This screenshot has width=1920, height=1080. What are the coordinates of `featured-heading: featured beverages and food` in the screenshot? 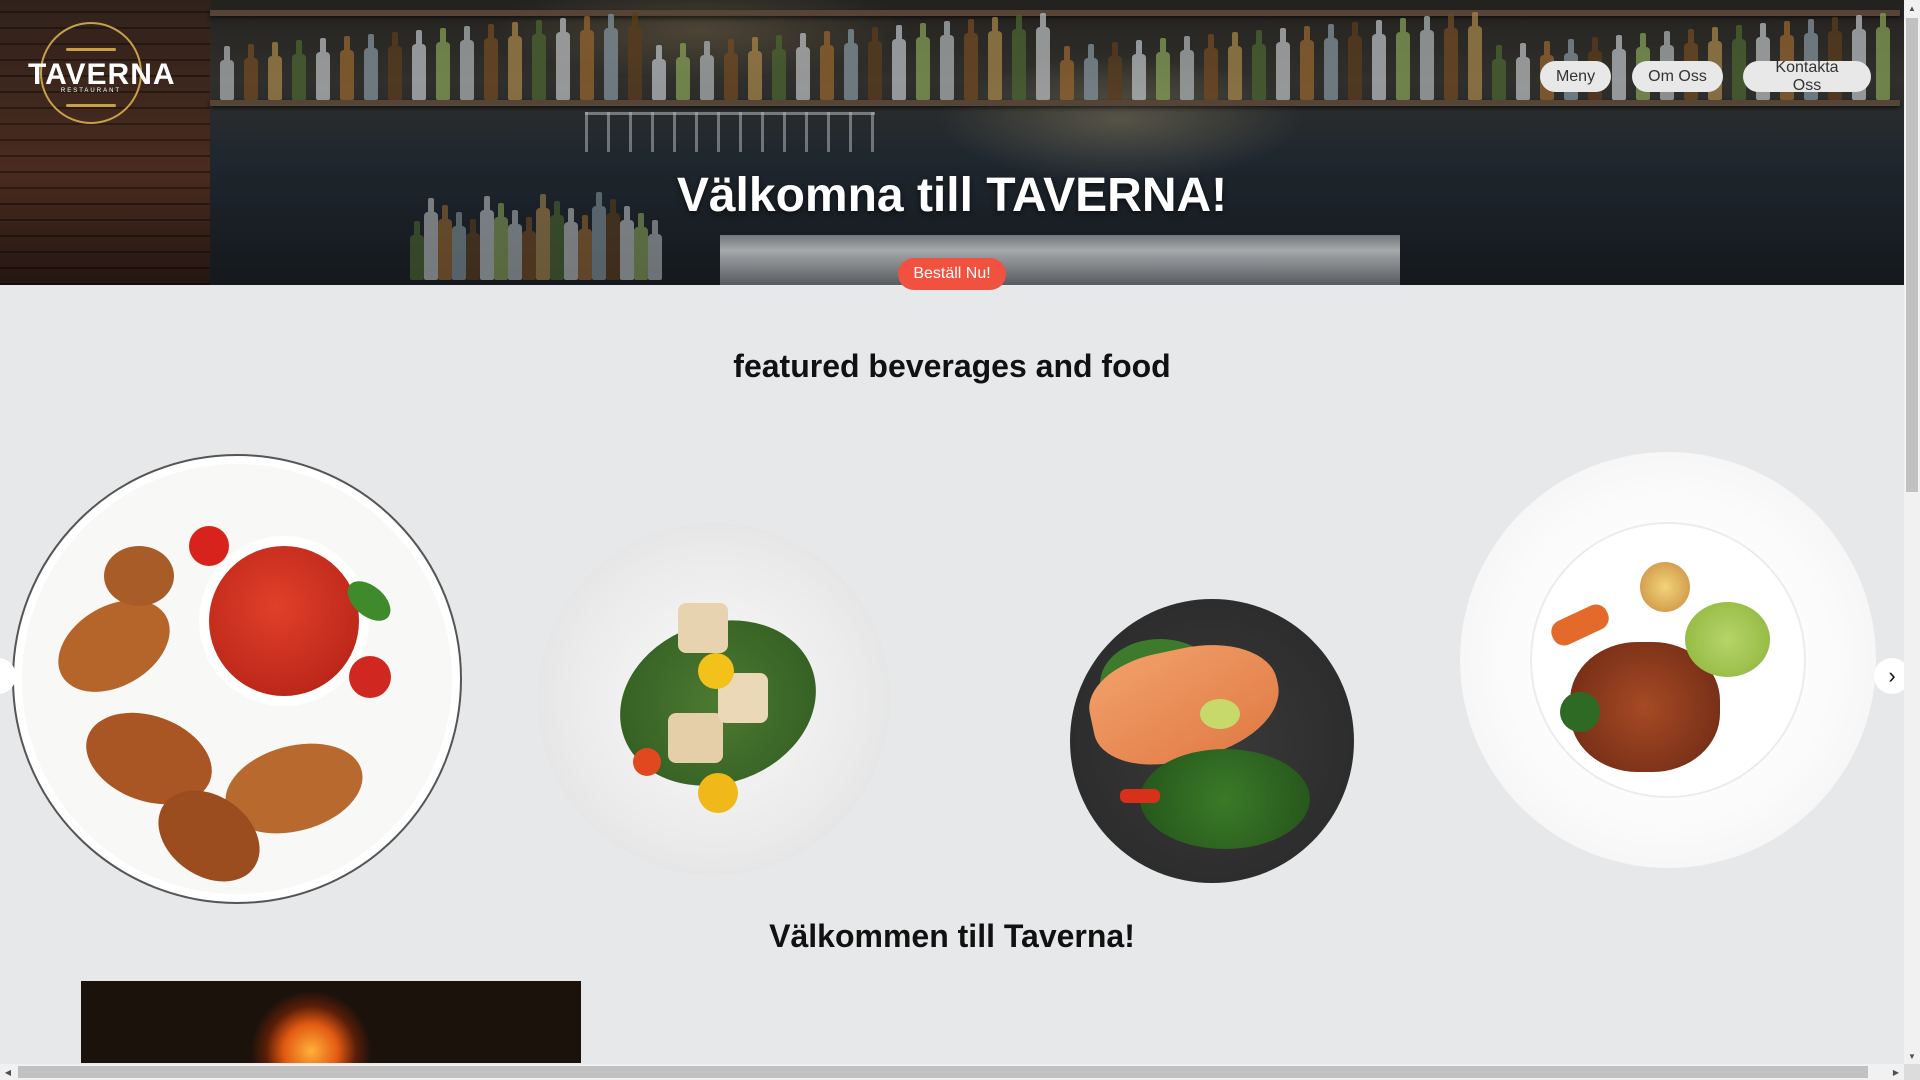 It's located at (952, 366).